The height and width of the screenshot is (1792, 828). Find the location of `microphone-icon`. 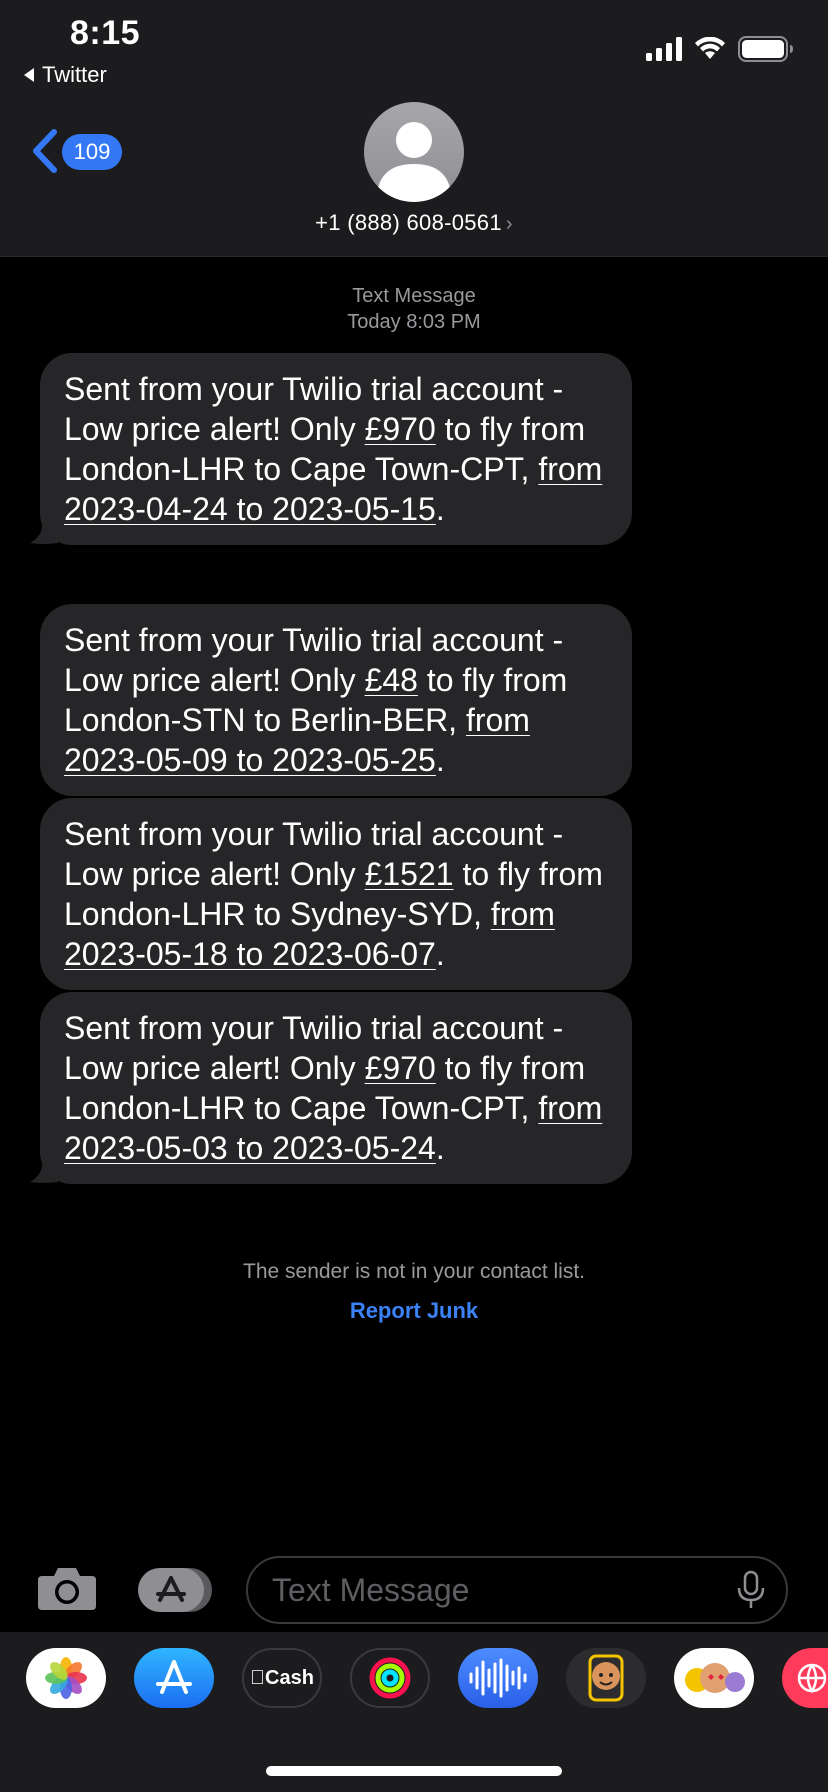

microphone-icon is located at coordinates (751, 1590).